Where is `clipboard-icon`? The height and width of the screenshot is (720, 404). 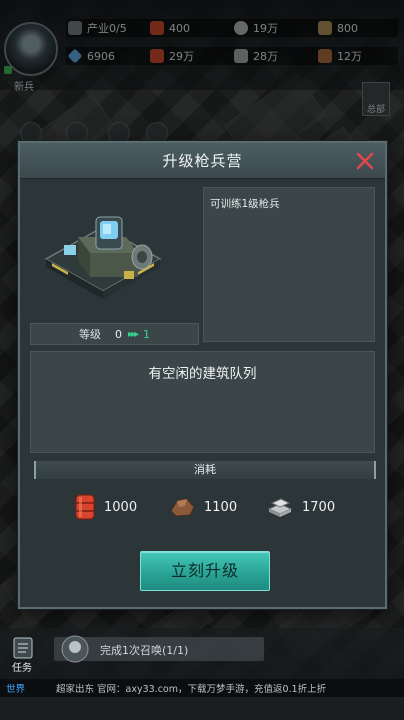
clipboard-icon is located at coordinates (23, 648).